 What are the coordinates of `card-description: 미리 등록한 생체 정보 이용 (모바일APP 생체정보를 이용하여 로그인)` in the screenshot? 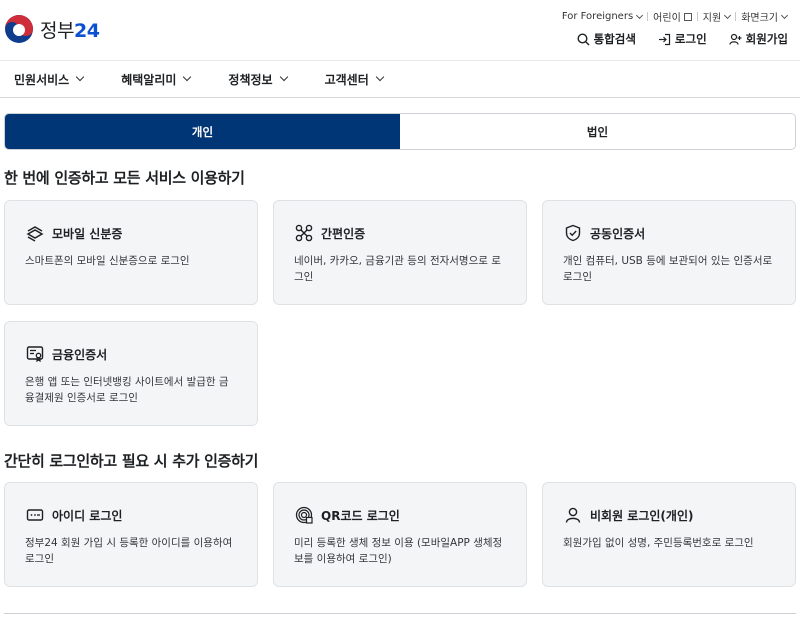 It's located at (398, 551).